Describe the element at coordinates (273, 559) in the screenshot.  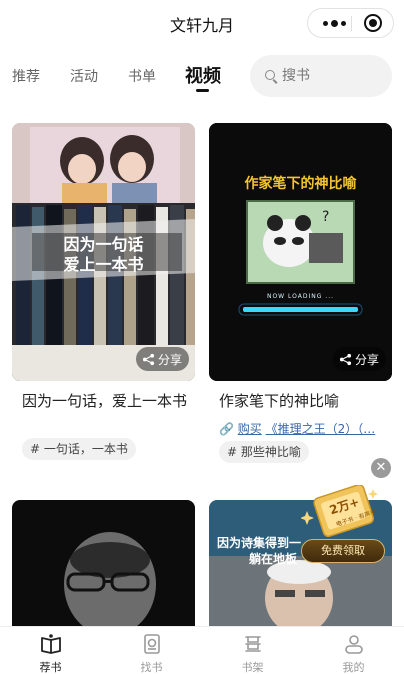
I see `thumbnail-caption: 躺在地板` at that location.